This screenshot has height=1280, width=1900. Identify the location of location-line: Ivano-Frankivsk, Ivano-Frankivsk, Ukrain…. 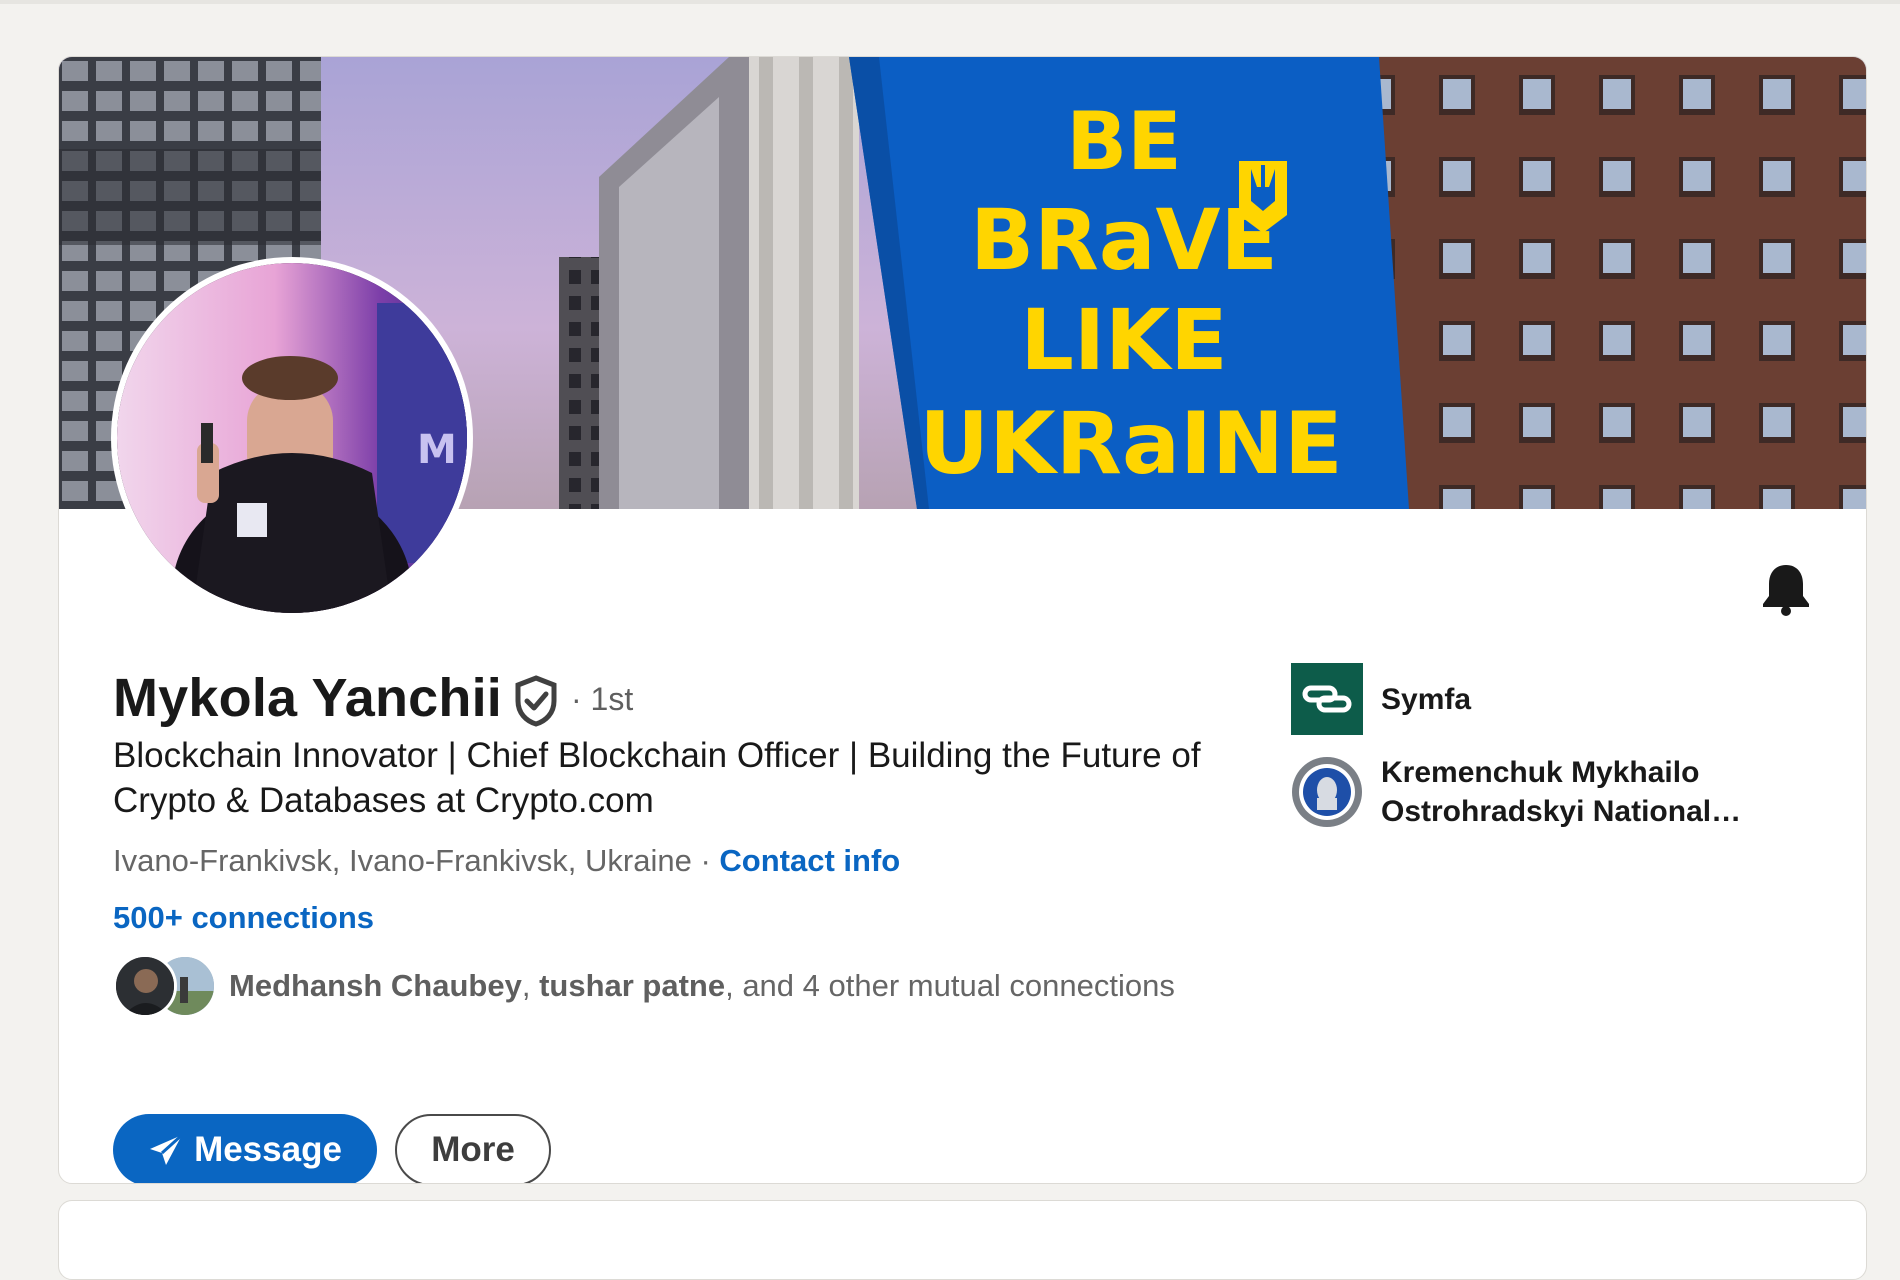
(506, 861).